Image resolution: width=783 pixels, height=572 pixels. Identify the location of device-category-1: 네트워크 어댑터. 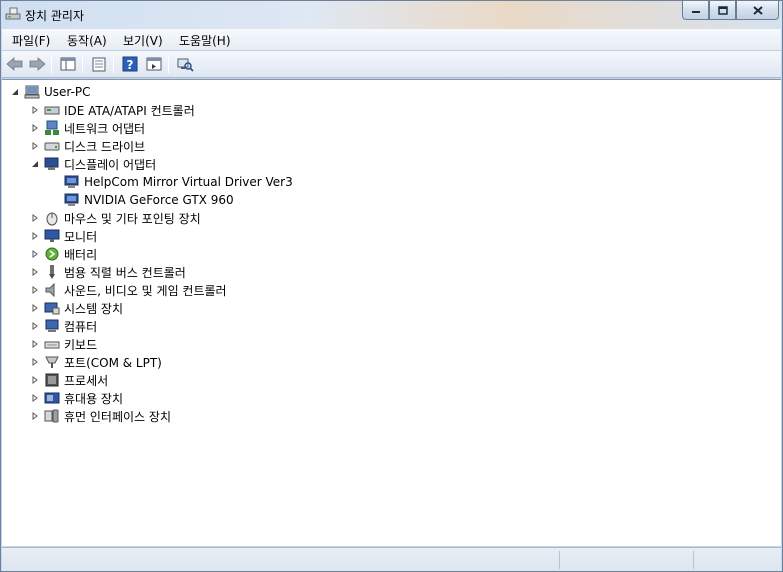
(87, 128).